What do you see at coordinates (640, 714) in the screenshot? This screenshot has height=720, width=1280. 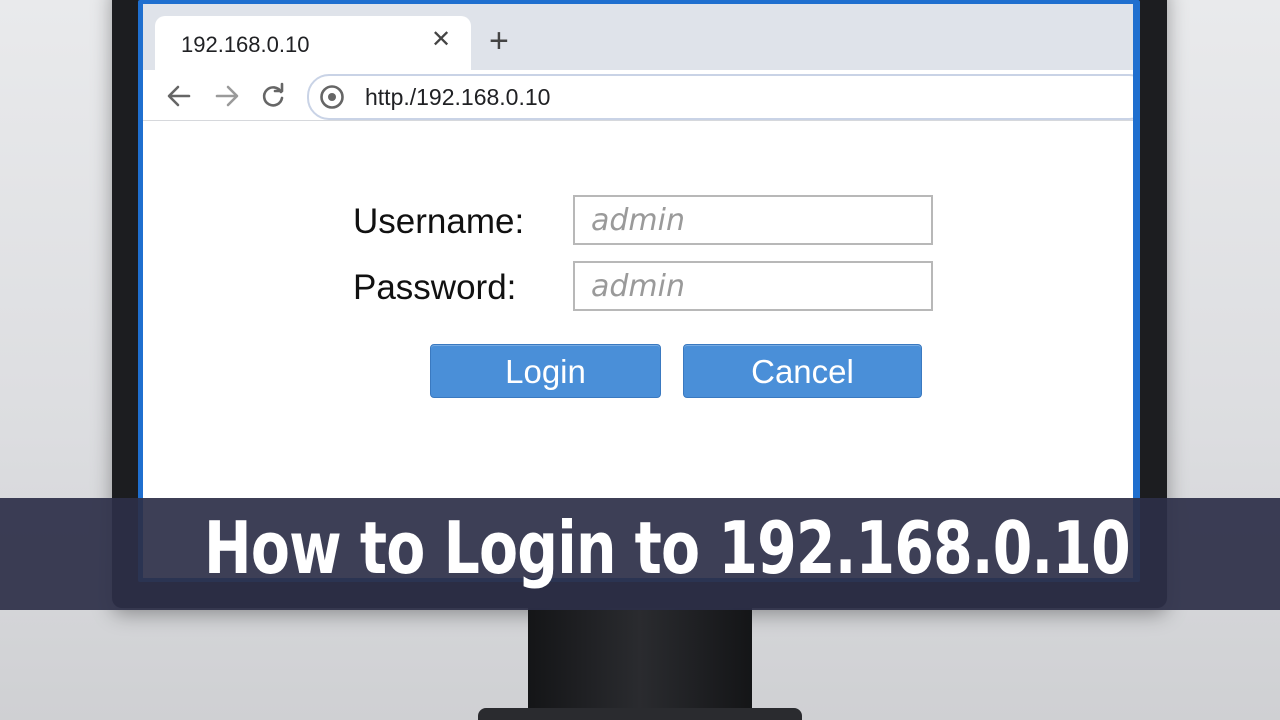 I see `monitor-stand-base` at bounding box center [640, 714].